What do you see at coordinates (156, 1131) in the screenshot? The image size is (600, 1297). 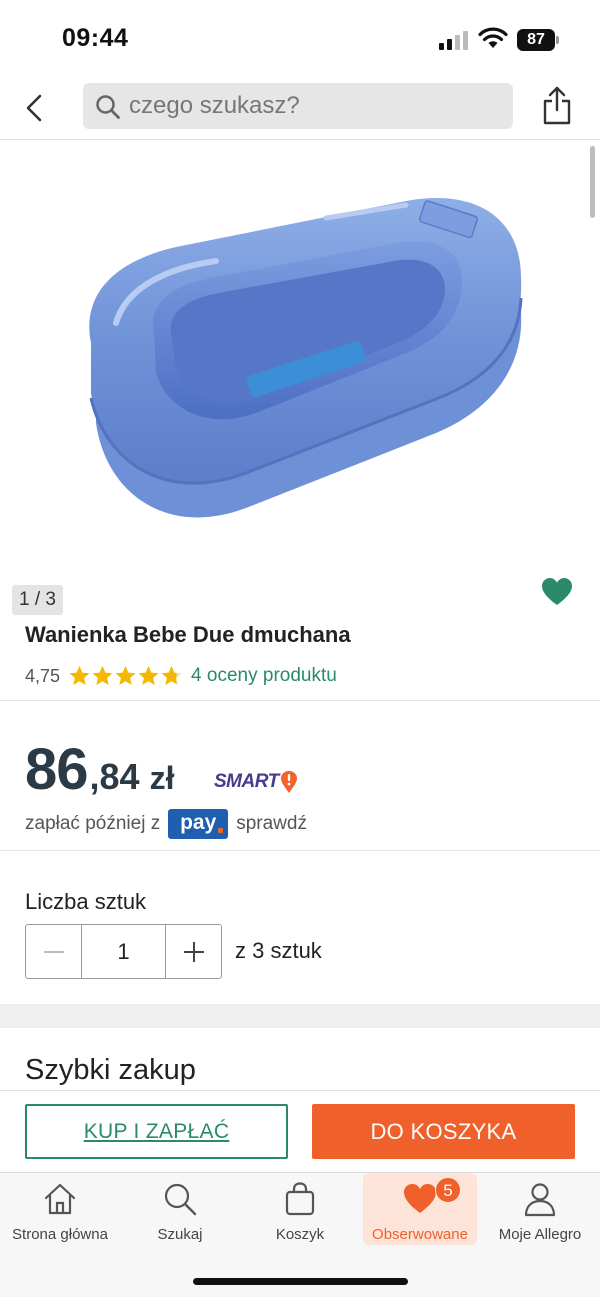 I see `buy-and-pay-button: KUP I ZAPŁAĆ` at bounding box center [156, 1131].